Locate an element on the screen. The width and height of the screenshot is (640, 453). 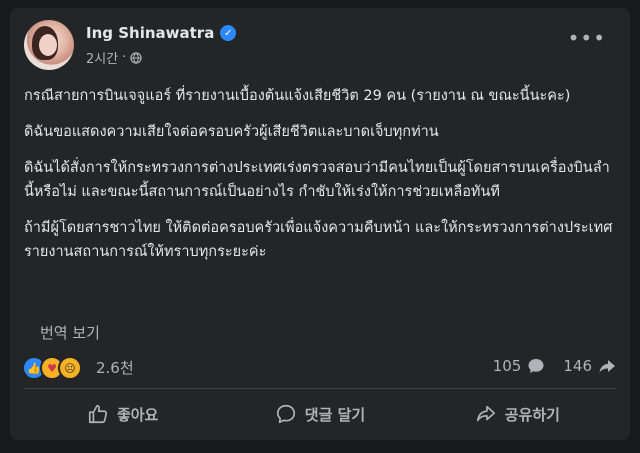
author-name-row: Ing Shinawatra ✓ is located at coordinates (161, 33).